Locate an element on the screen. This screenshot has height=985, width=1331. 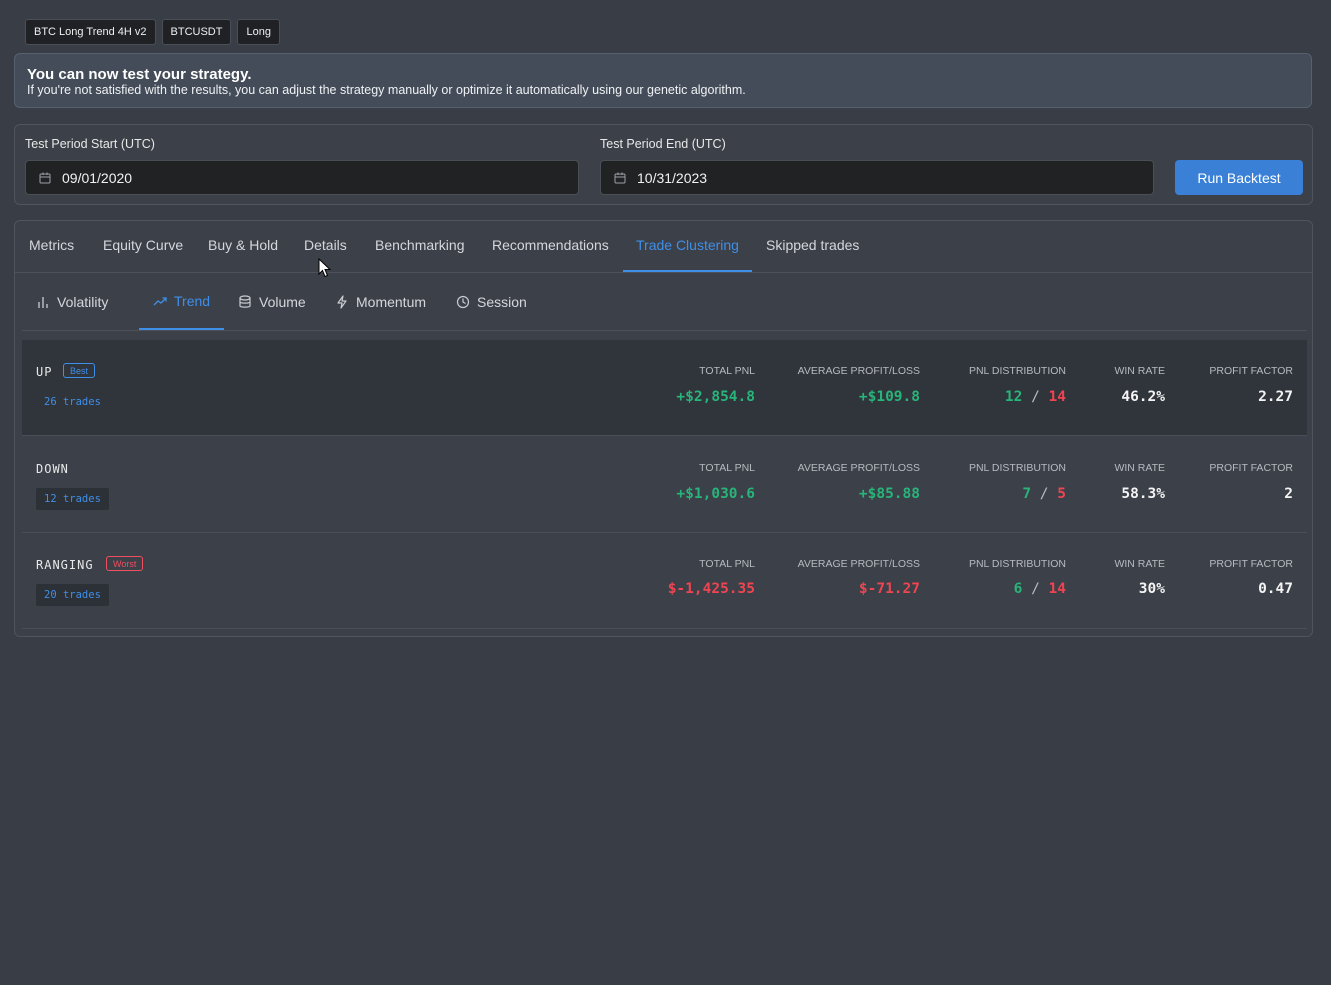
subtab-label: Session is located at coordinates (502, 301).